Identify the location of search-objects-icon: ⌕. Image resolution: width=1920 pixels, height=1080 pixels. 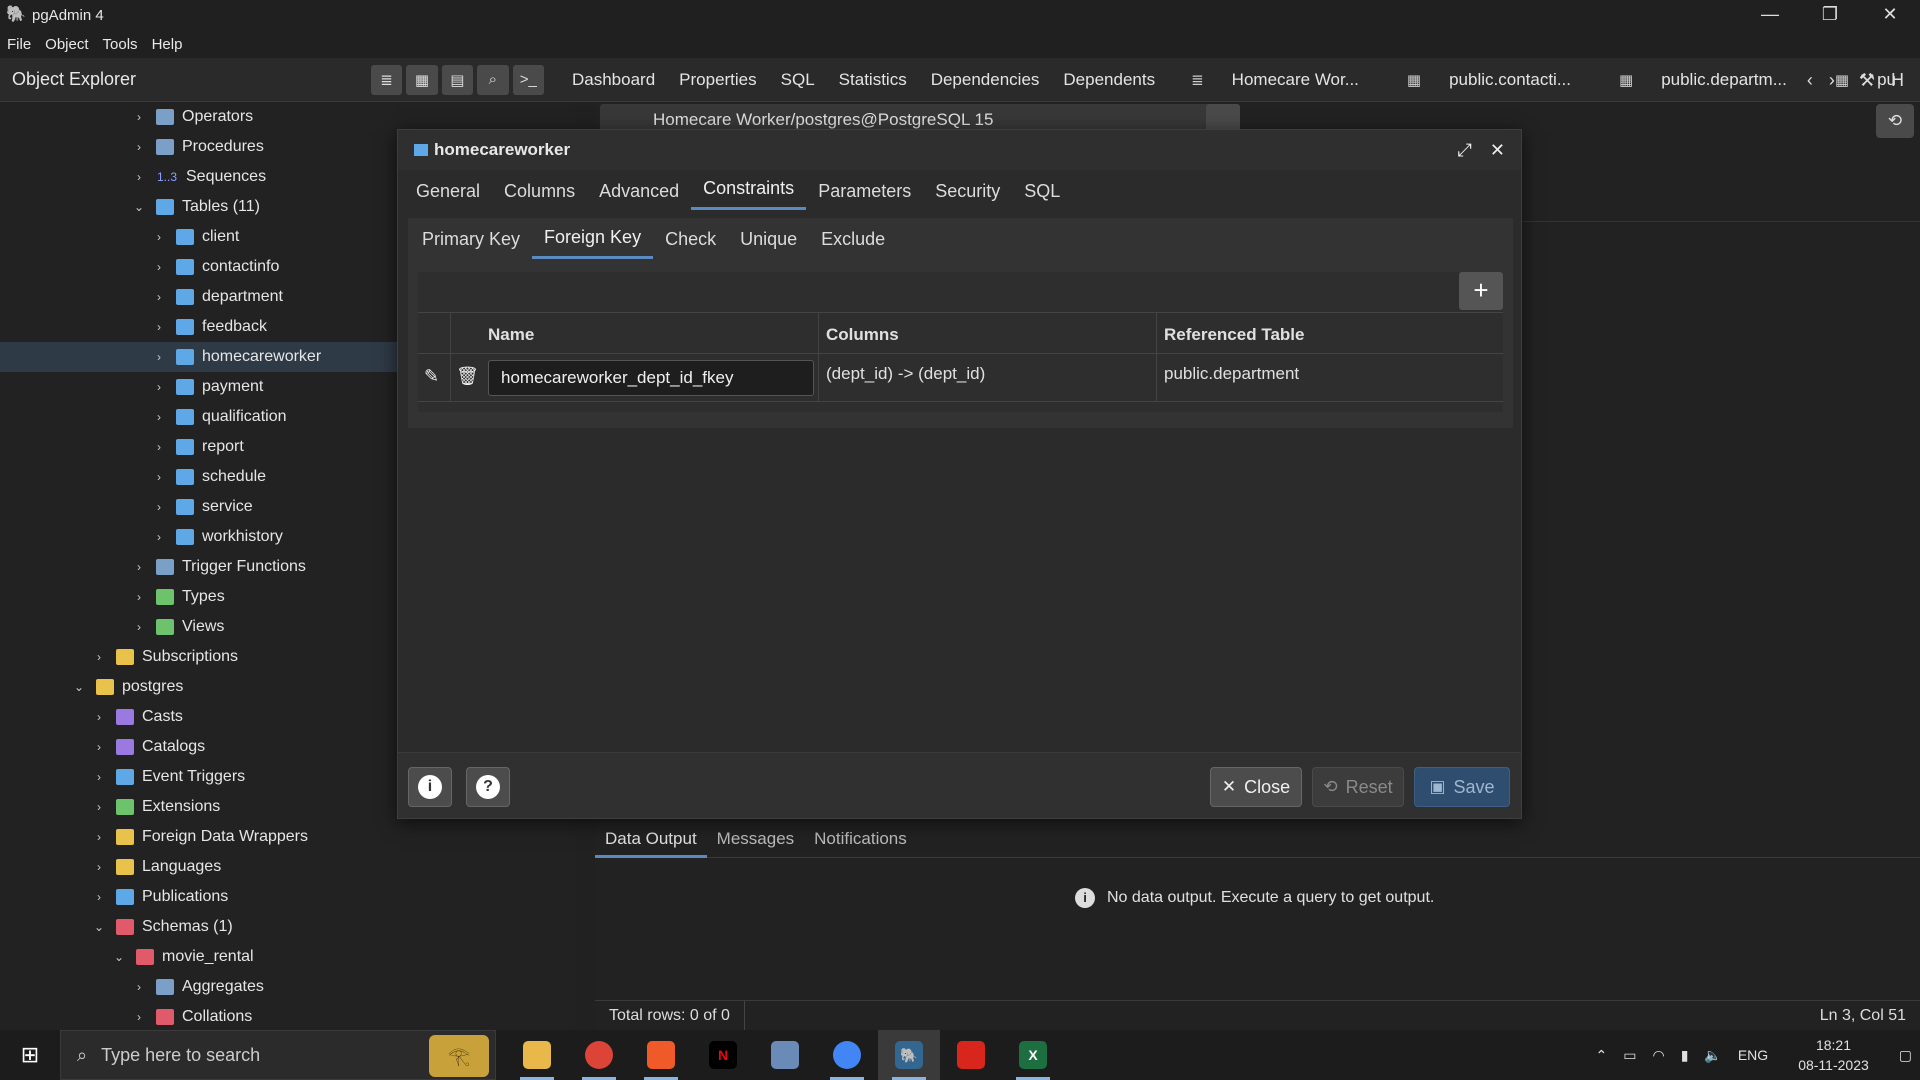
(493, 79).